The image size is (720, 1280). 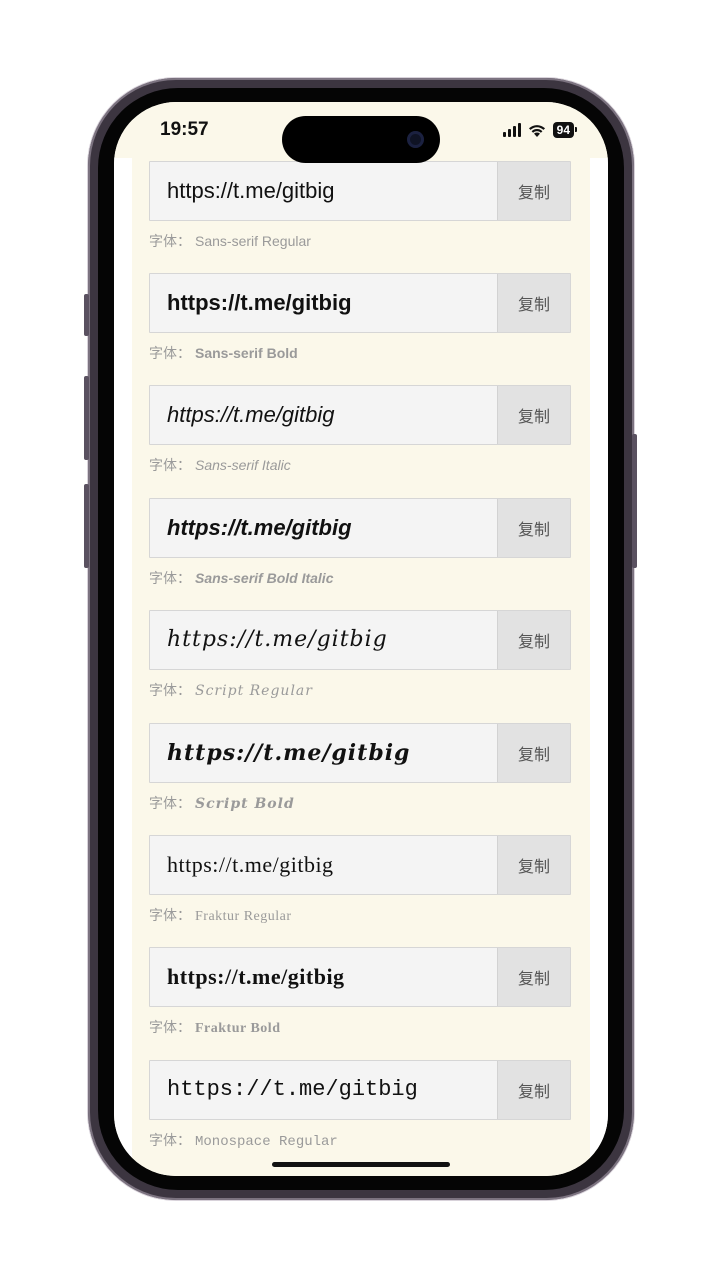 What do you see at coordinates (360, 690) in the screenshot?
I see `font-name-label: 字体： Script Regular` at bounding box center [360, 690].